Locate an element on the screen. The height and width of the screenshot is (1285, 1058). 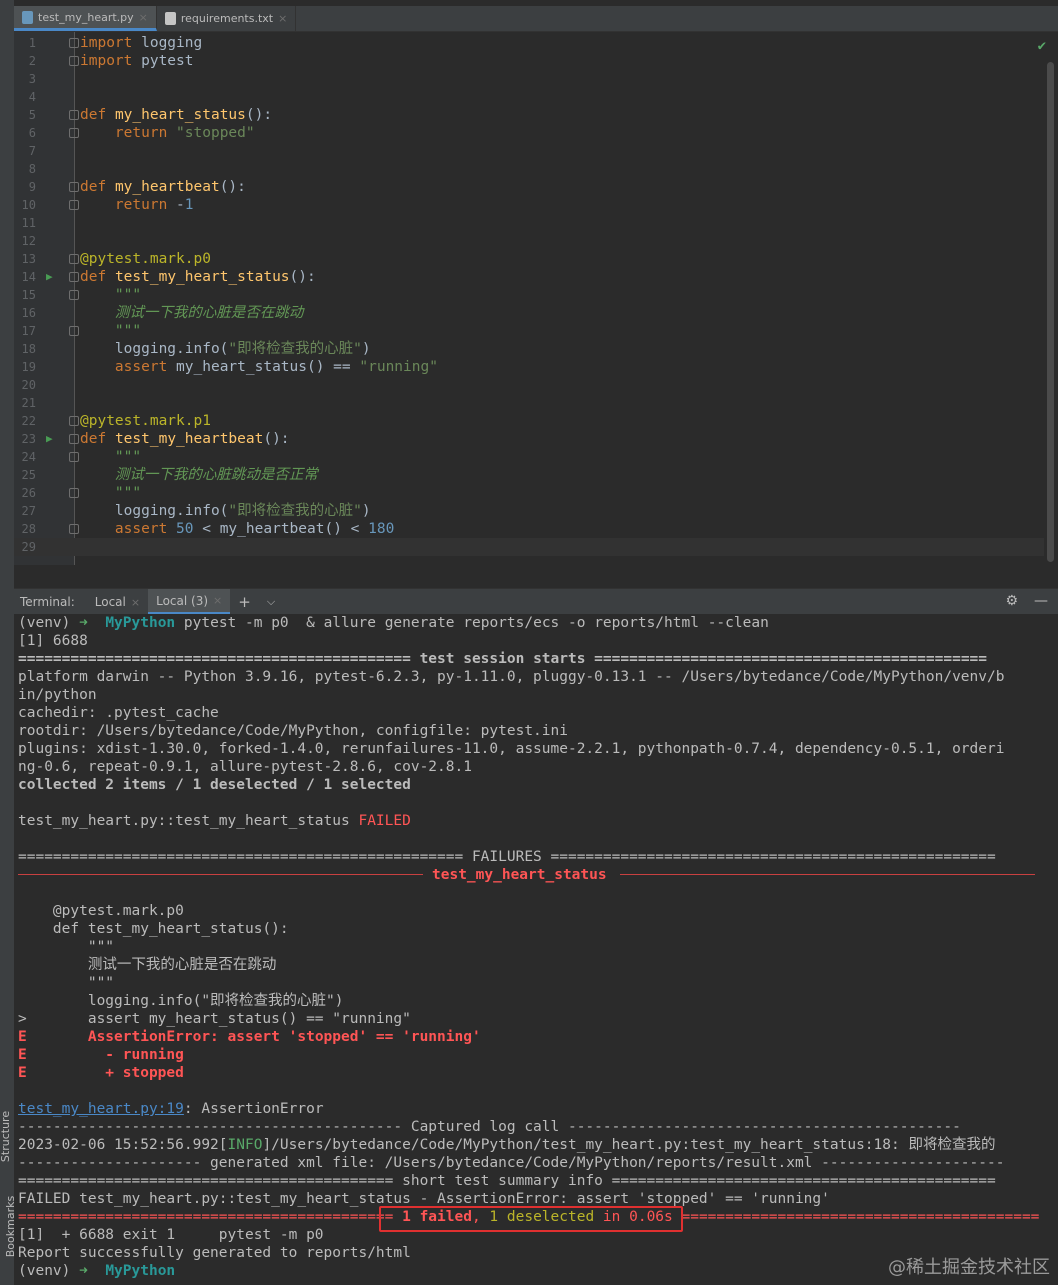
code-line: 15 """ is located at coordinates (529, 295).